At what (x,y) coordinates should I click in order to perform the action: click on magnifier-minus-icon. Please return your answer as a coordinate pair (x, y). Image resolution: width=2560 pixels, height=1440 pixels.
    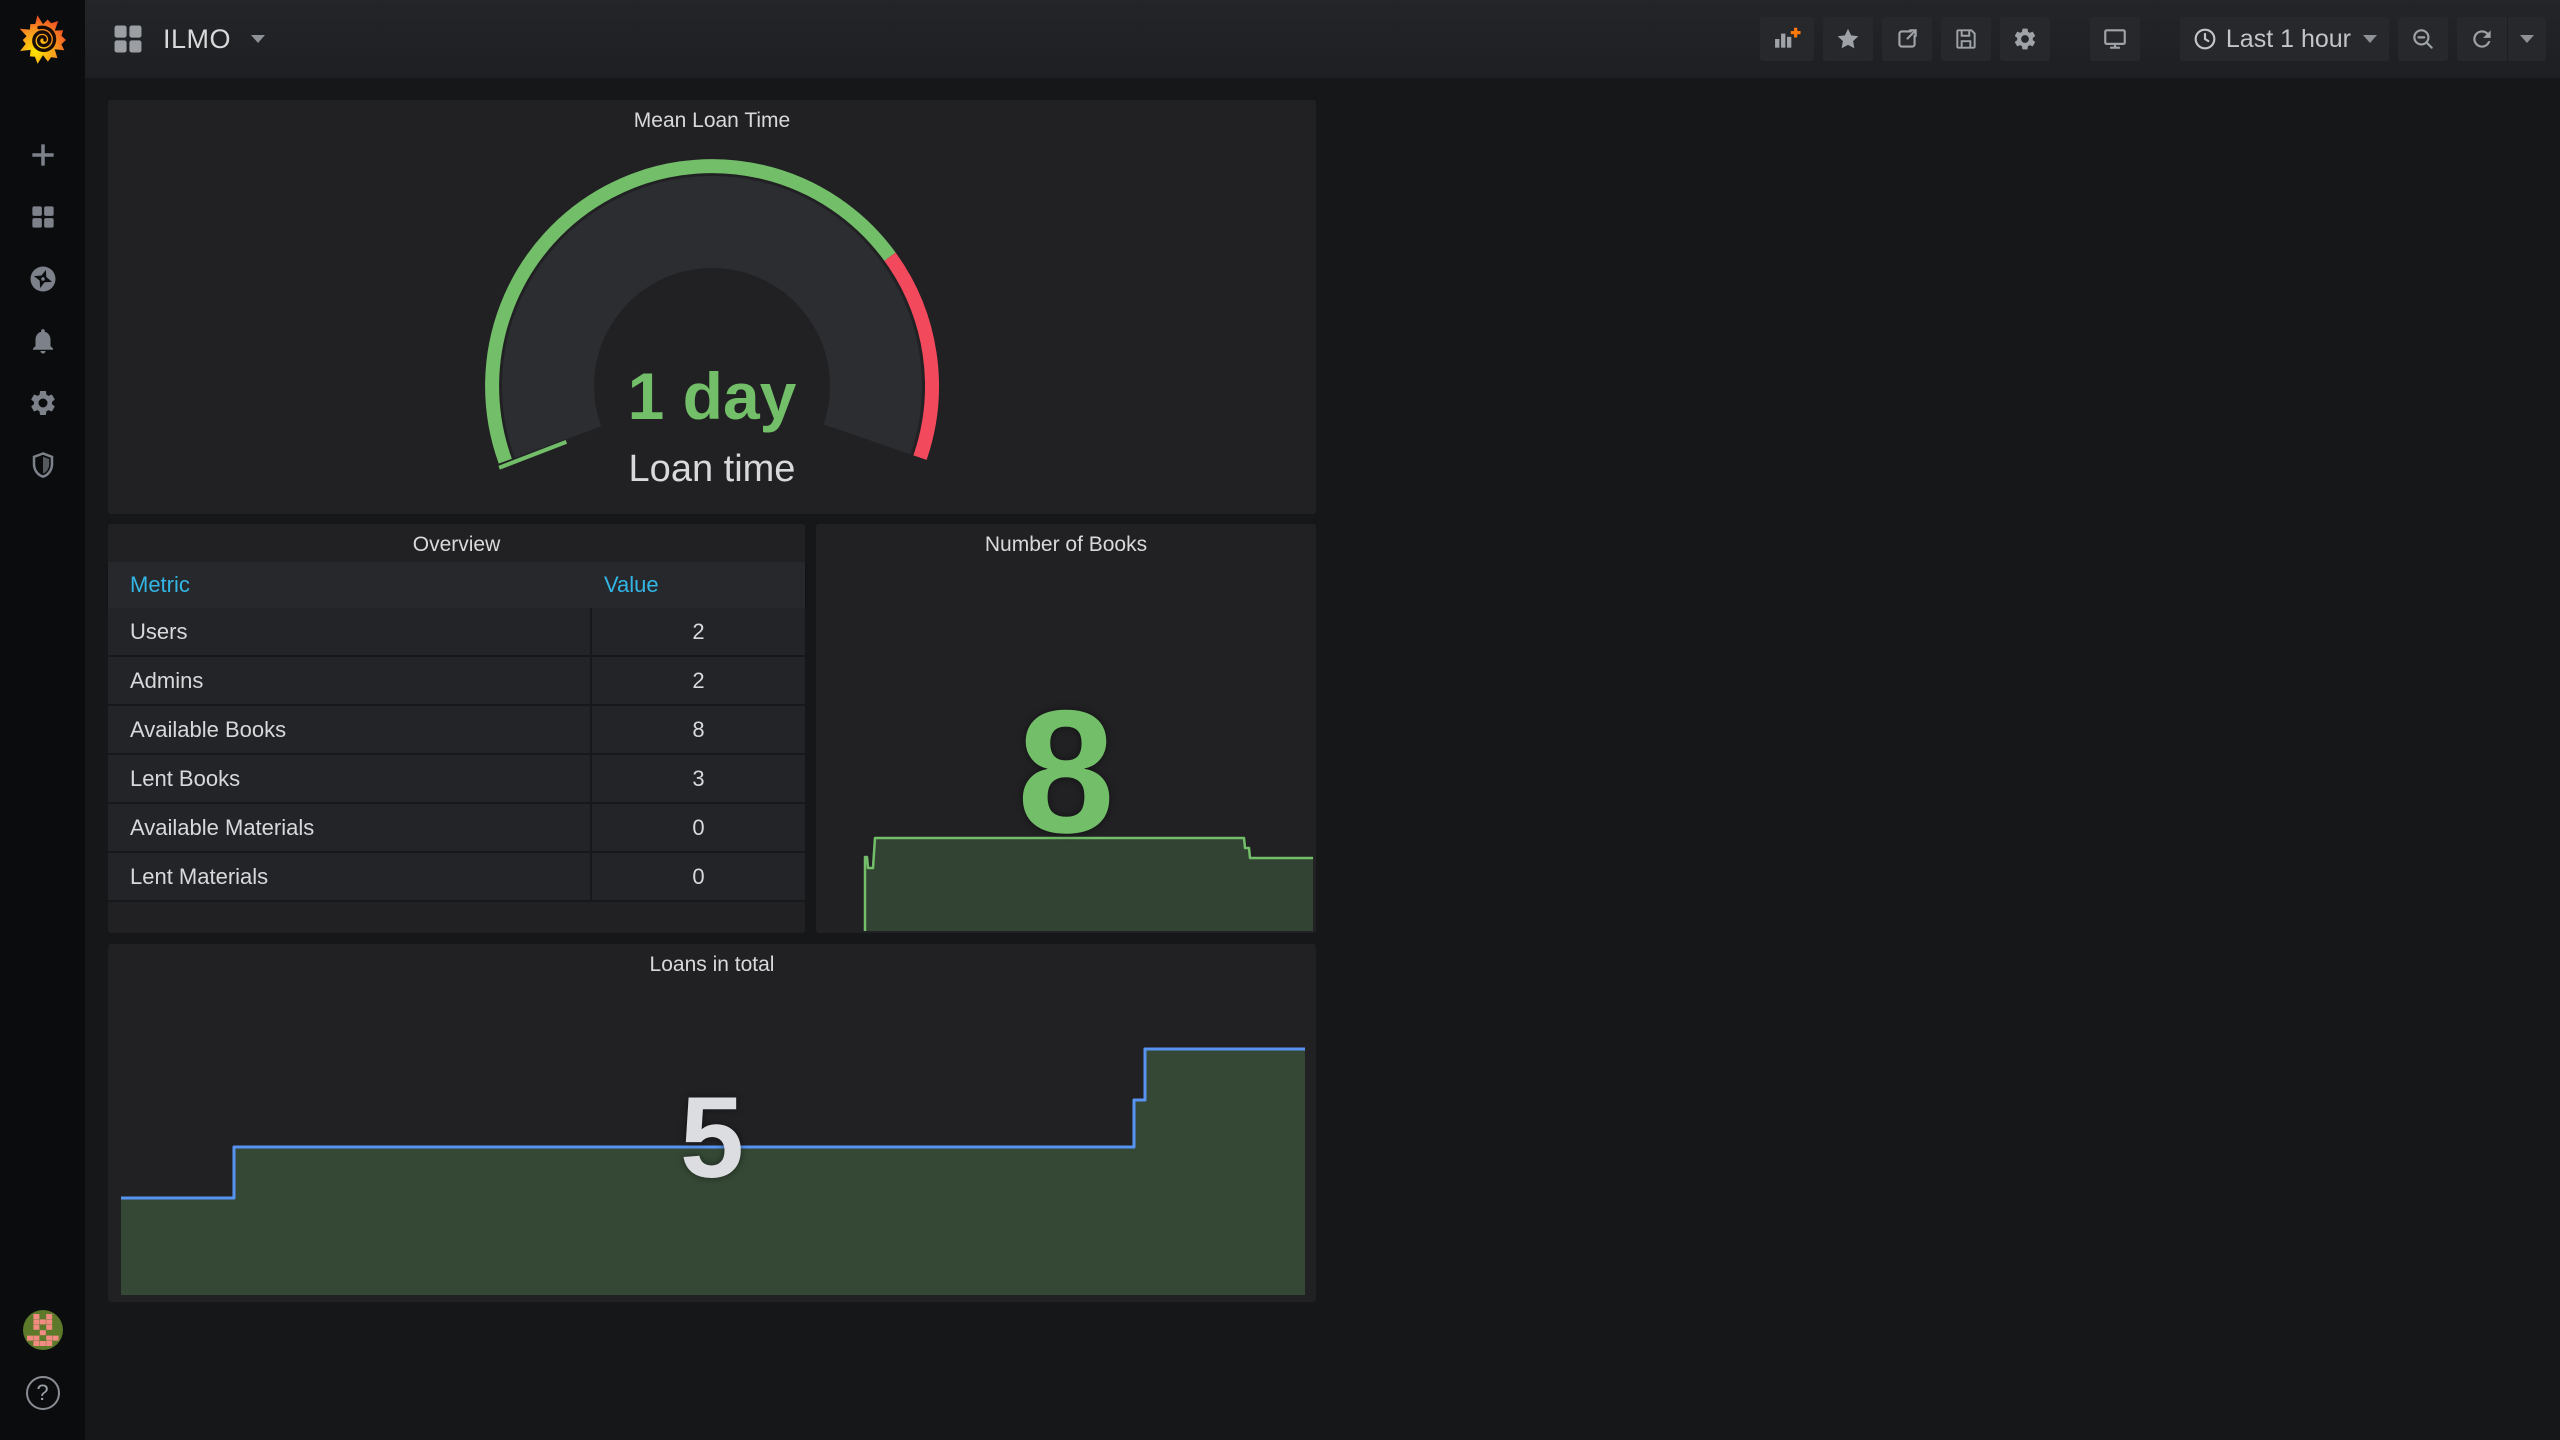
    Looking at the image, I should click on (2423, 39).